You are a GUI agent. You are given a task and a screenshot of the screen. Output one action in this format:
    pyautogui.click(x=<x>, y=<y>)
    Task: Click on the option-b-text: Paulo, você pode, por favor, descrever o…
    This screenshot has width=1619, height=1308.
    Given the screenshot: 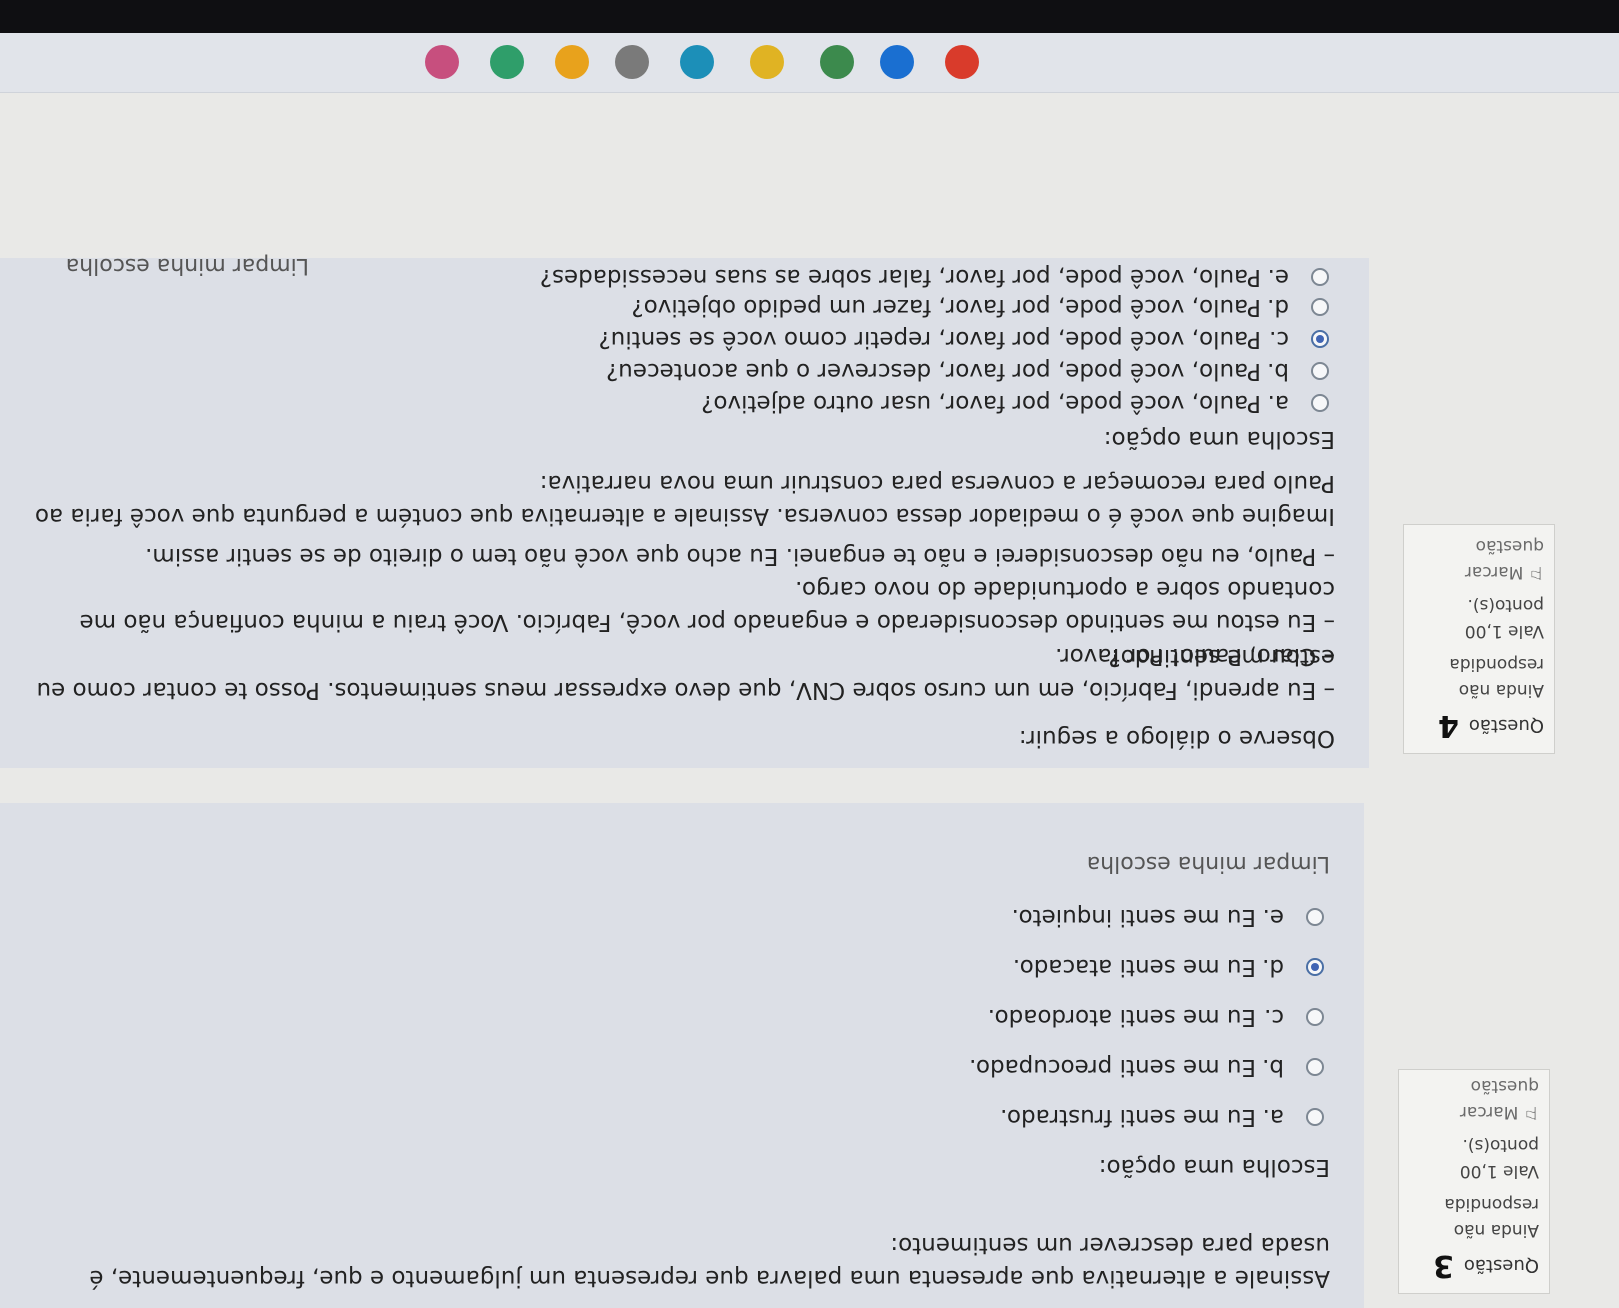 What is the action you would take?
    pyautogui.click(x=933, y=371)
    